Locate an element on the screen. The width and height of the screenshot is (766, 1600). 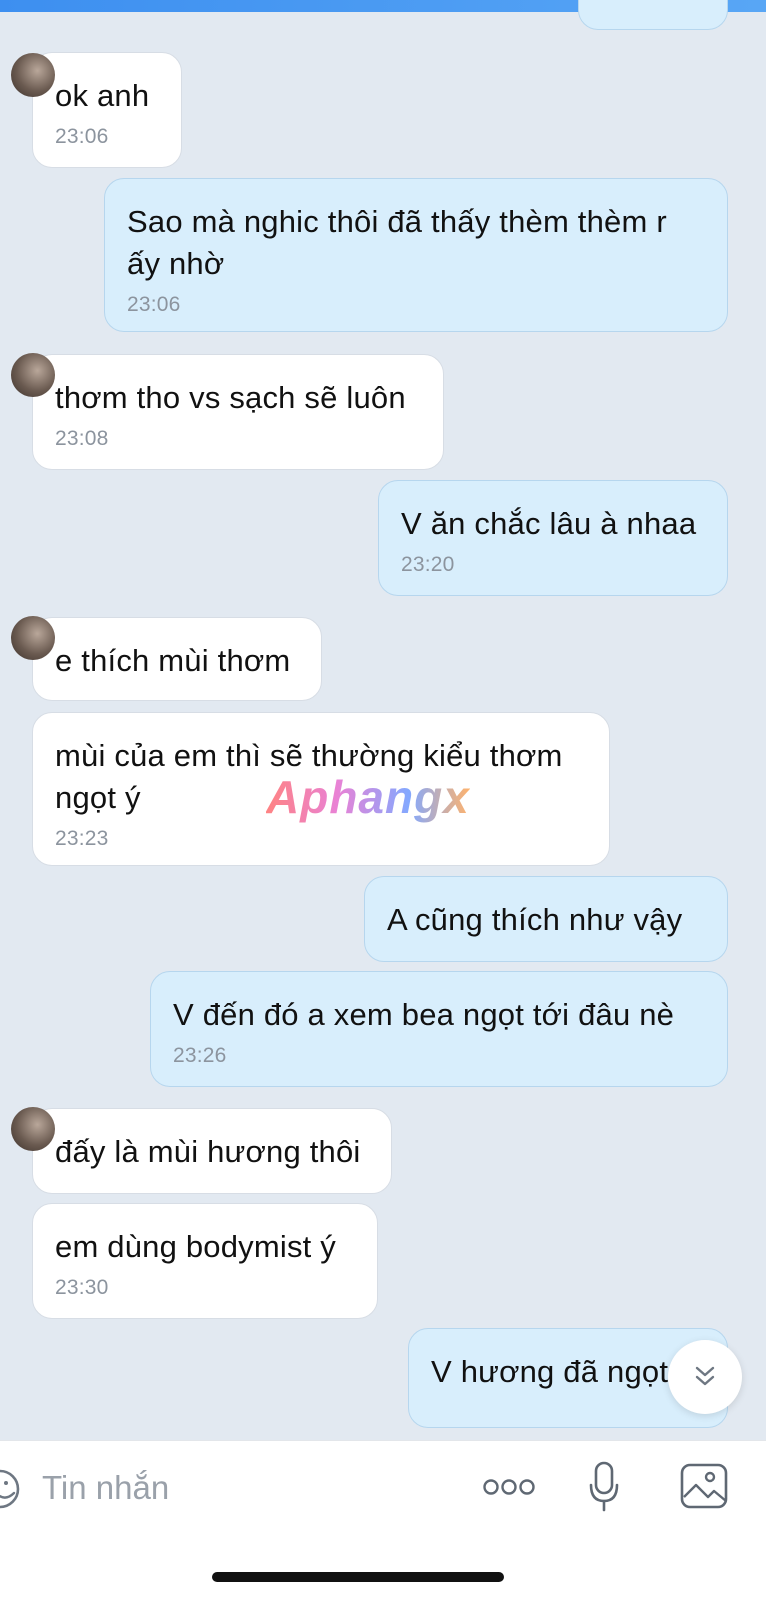
scroll-to-bottom-button is located at coordinates (705, 1377).